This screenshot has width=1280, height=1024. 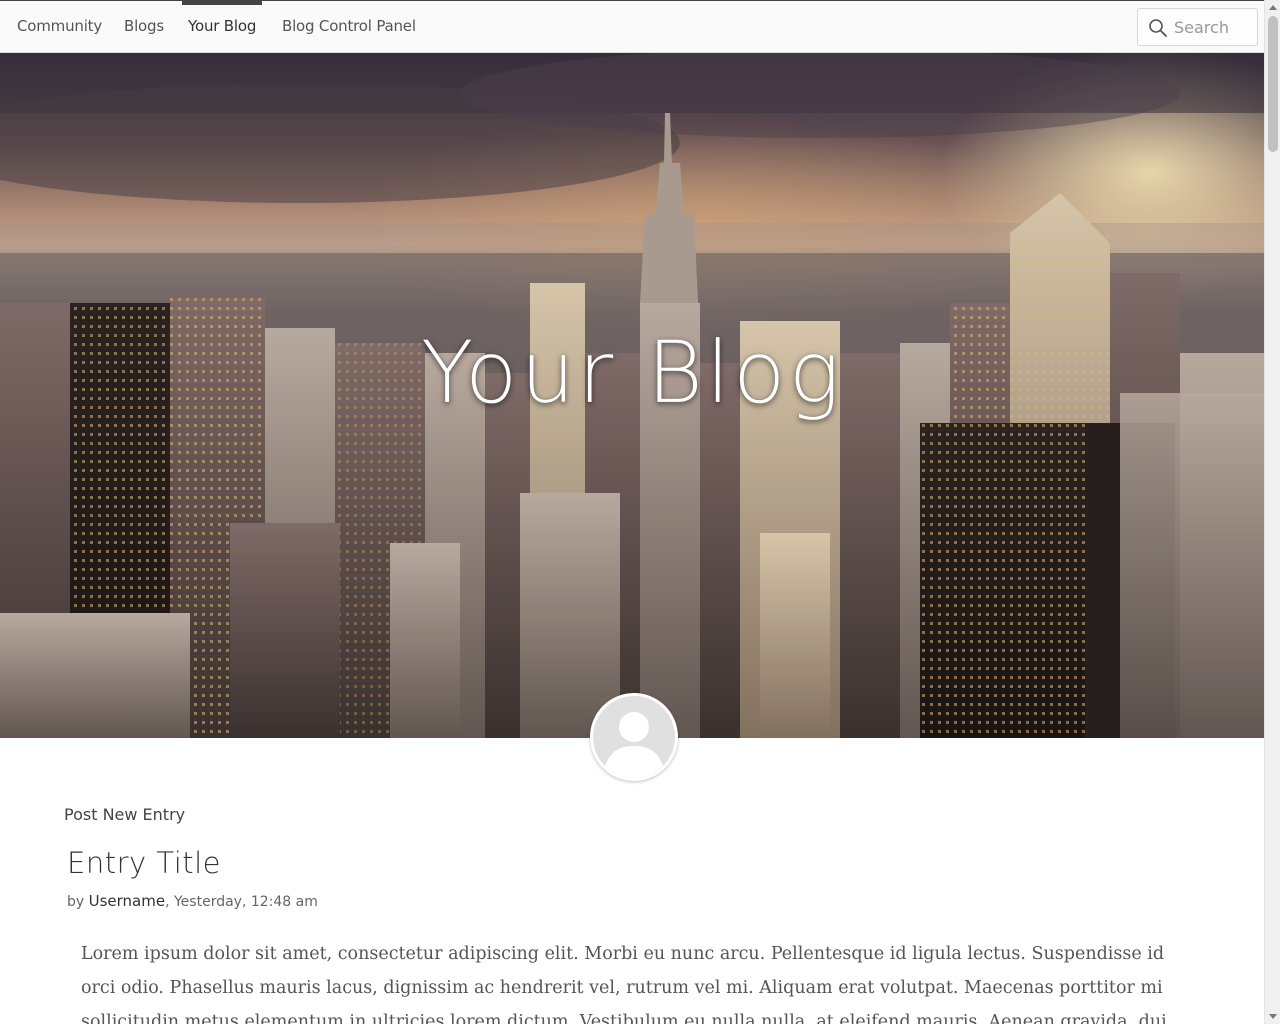 What do you see at coordinates (127, 901) in the screenshot?
I see `author-link: Username` at bounding box center [127, 901].